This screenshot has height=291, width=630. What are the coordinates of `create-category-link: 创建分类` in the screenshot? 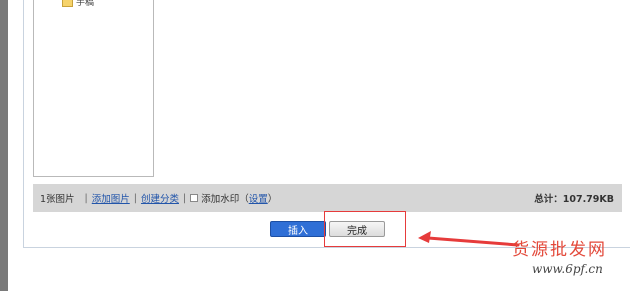 It's located at (160, 198).